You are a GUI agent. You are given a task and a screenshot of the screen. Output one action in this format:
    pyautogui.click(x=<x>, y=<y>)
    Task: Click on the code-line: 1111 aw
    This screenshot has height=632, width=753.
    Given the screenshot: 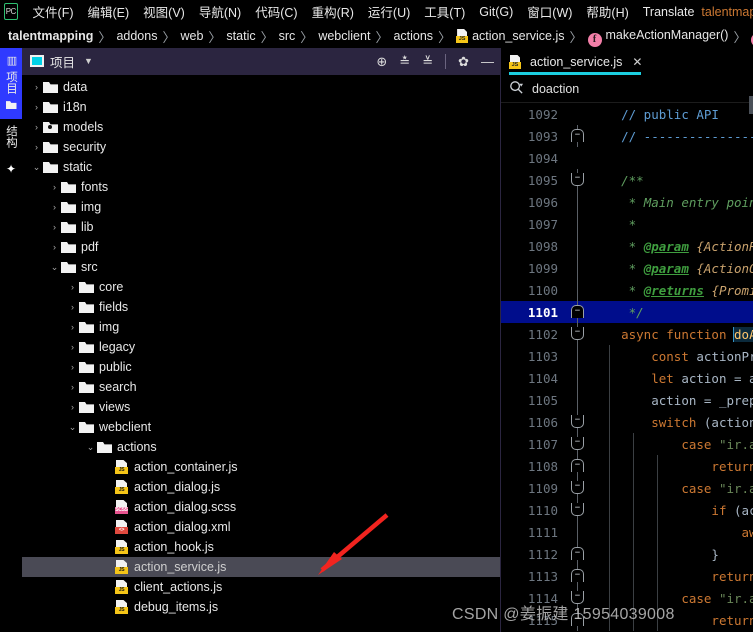 What is the action you would take?
    pyautogui.click(x=627, y=532)
    